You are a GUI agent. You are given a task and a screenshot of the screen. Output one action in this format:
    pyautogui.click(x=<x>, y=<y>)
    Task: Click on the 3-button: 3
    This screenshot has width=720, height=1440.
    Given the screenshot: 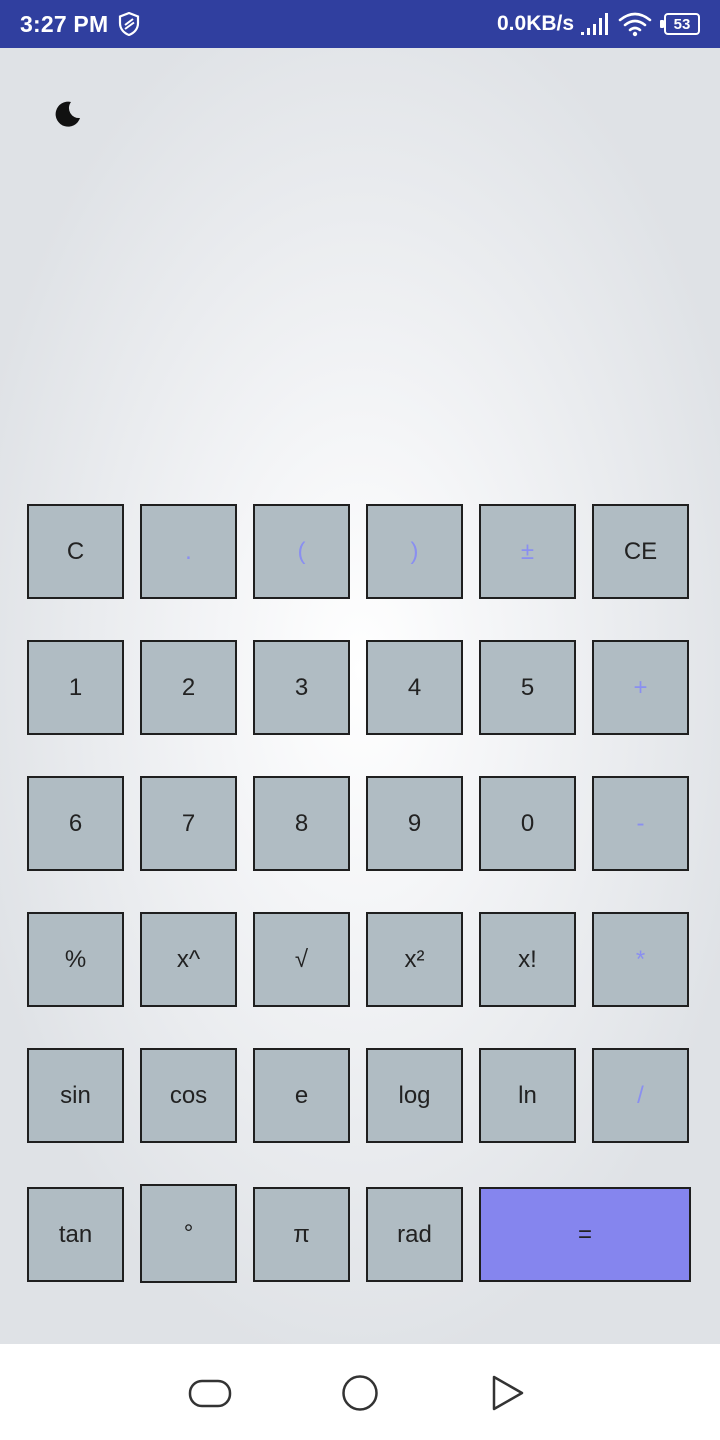 What is the action you would take?
    pyautogui.click(x=301, y=687)
    